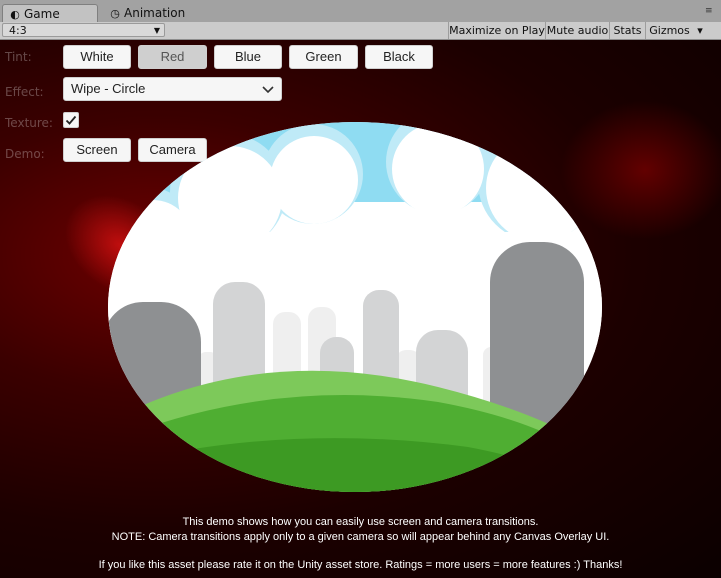 This screenshot has width=721, height=578. What do you see at coordinates (710, 11) in the screenshot?
I see `tab-menu-icon: ≡` at bounding box center [710, 11].